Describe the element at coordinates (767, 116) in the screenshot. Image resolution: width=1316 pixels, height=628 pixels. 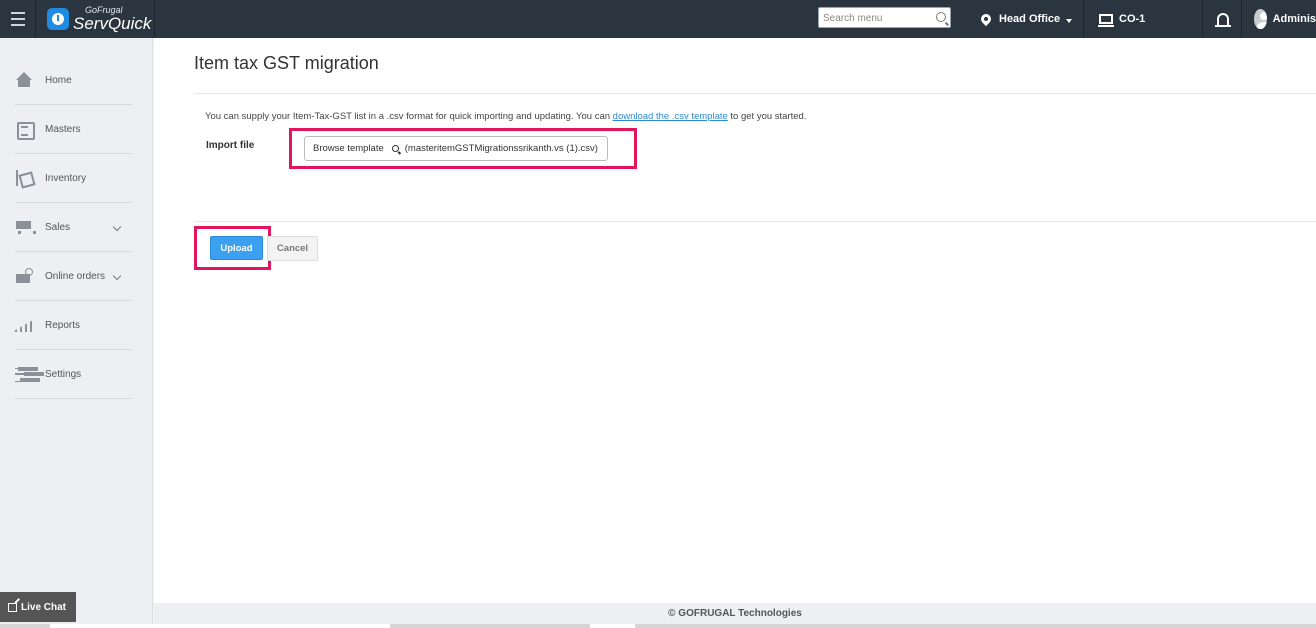
I see `info-suffix: to get you started.` at that location.